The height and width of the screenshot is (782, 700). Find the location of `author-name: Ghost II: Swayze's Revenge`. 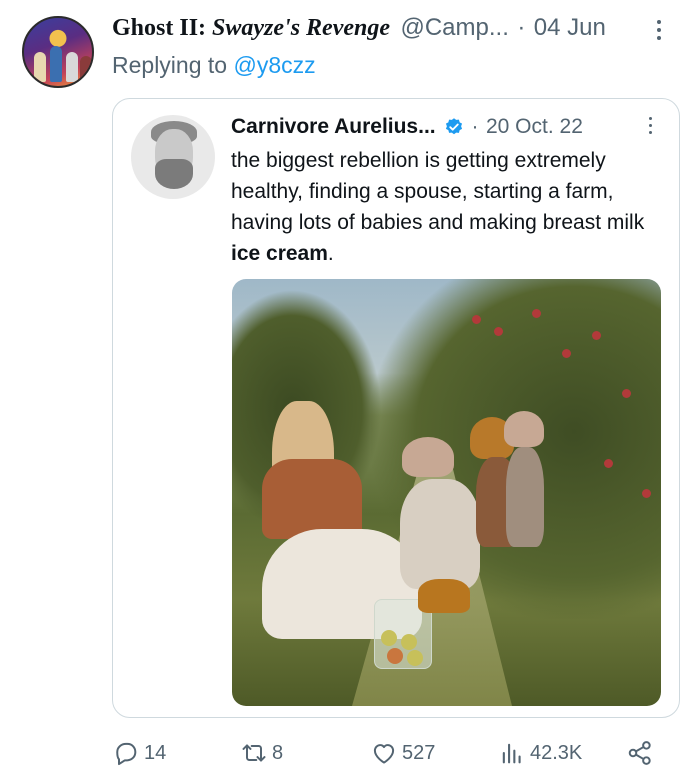

author-name: Ghost II: Swayze's Revenge is located at coordinates (251, 28).